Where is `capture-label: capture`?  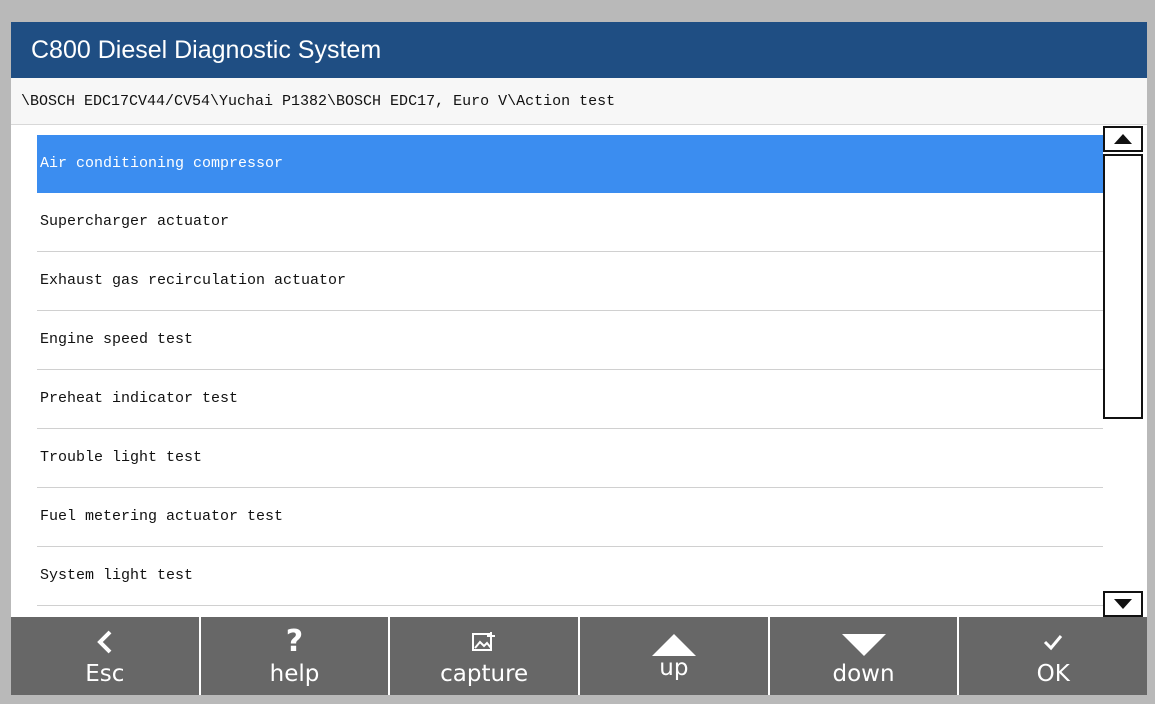 capture-label: capture is located at coordinates (484, 674).